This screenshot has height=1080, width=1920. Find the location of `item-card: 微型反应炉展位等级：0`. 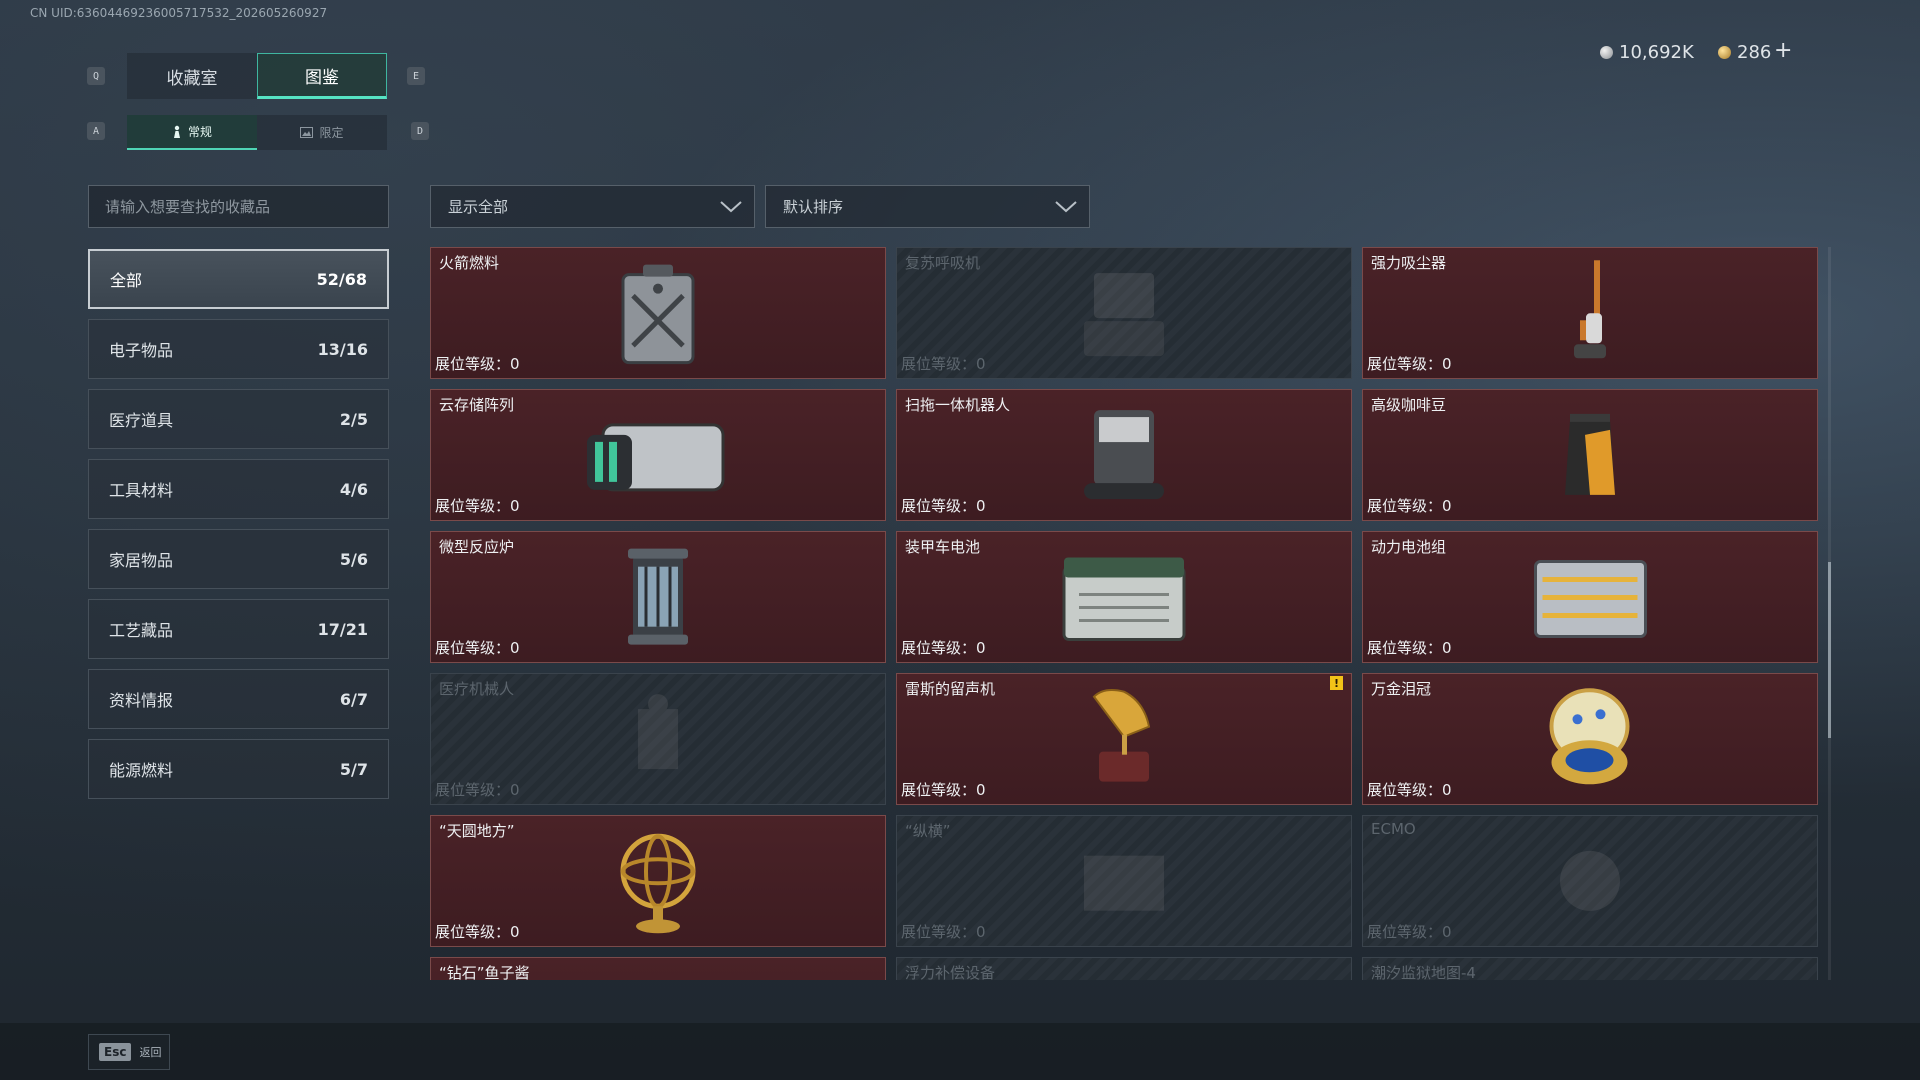

item-card: 微型反应炉展位等级：0 is located at coordinates (658, 597).